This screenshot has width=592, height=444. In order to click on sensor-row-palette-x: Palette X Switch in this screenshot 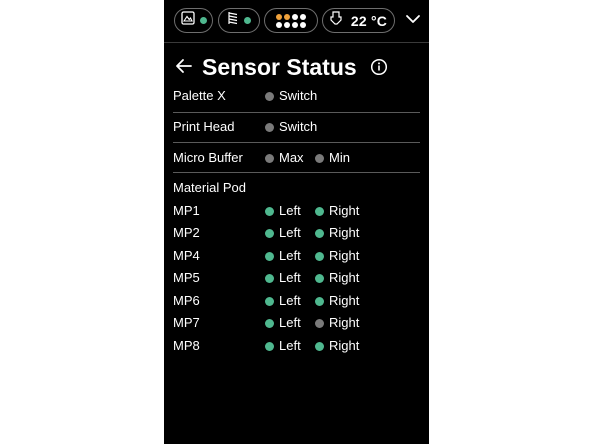, I will do `click(296, 96)`.